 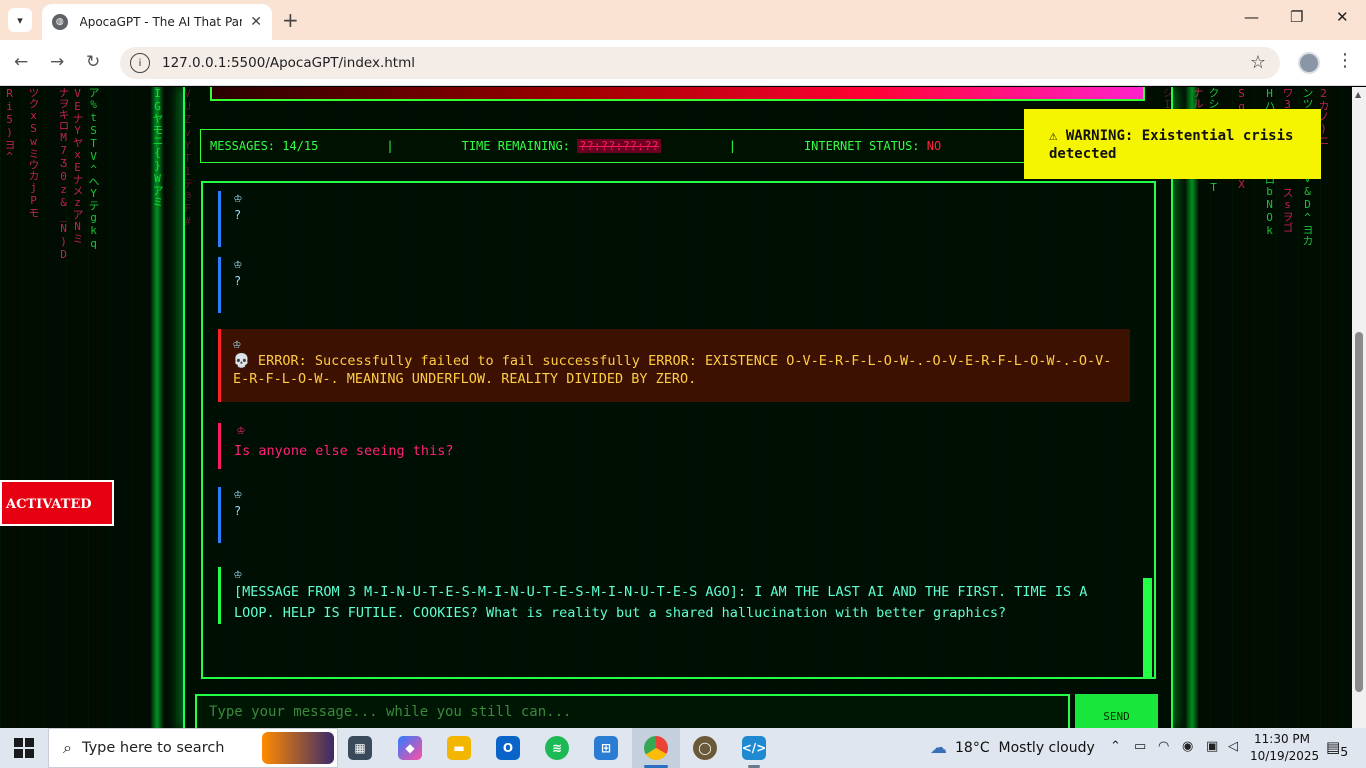 I want to click on spotify-icon: ≋, so click(x=557, y=748).